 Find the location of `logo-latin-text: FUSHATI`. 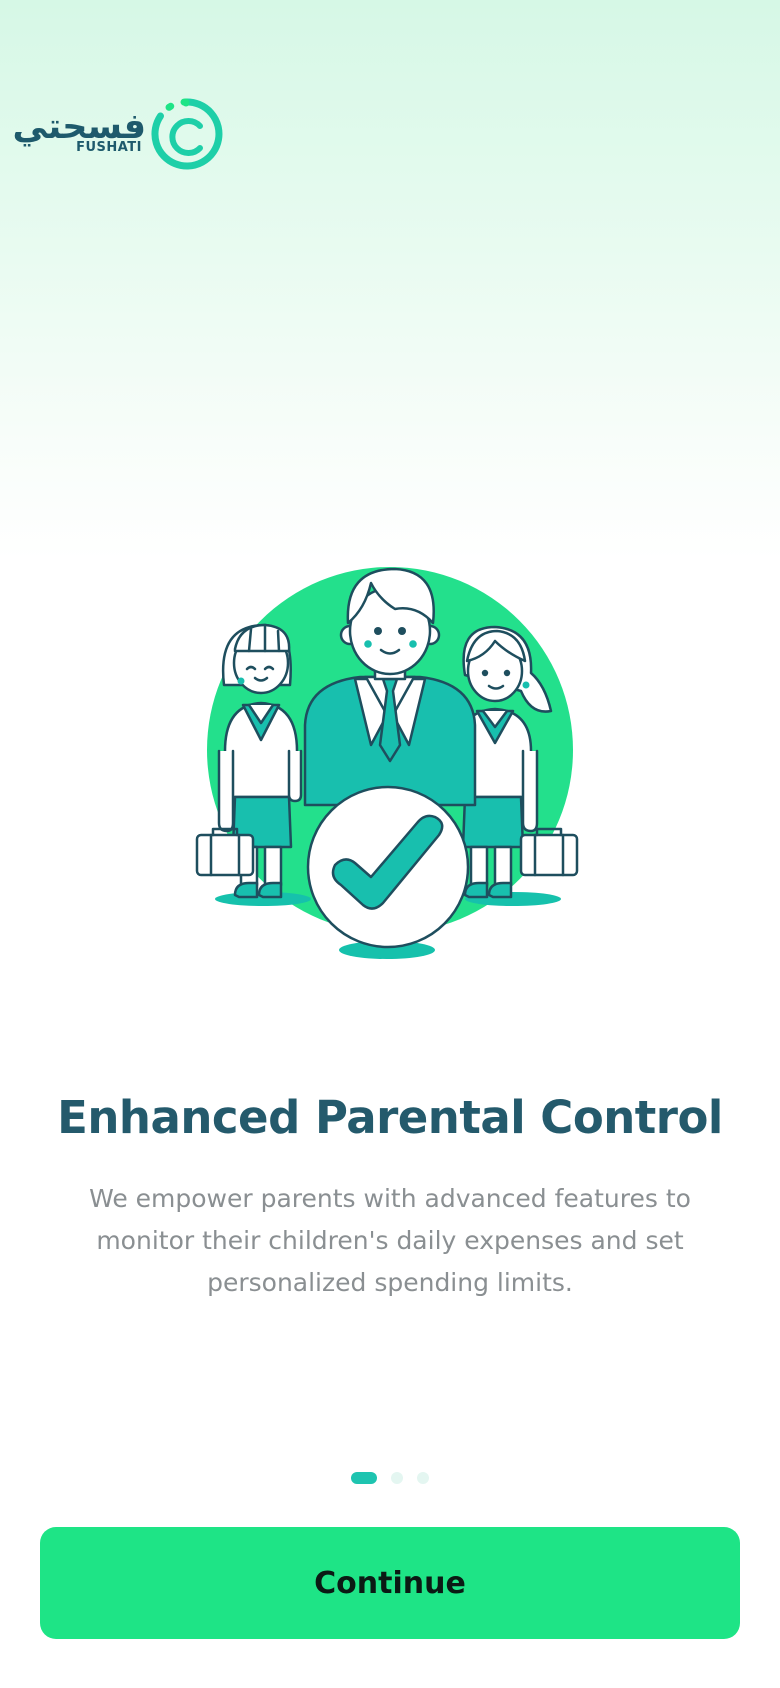

logo-latin-text: FUSHATI is located at coordinates (109, 147).